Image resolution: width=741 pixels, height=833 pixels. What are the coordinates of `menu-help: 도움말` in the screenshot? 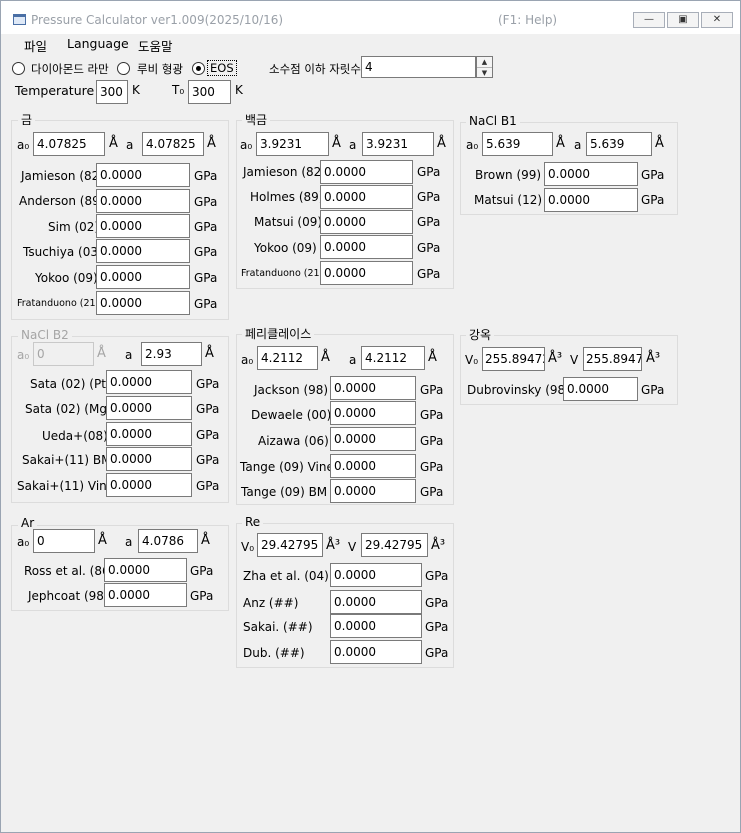 It's located at (155, 45).